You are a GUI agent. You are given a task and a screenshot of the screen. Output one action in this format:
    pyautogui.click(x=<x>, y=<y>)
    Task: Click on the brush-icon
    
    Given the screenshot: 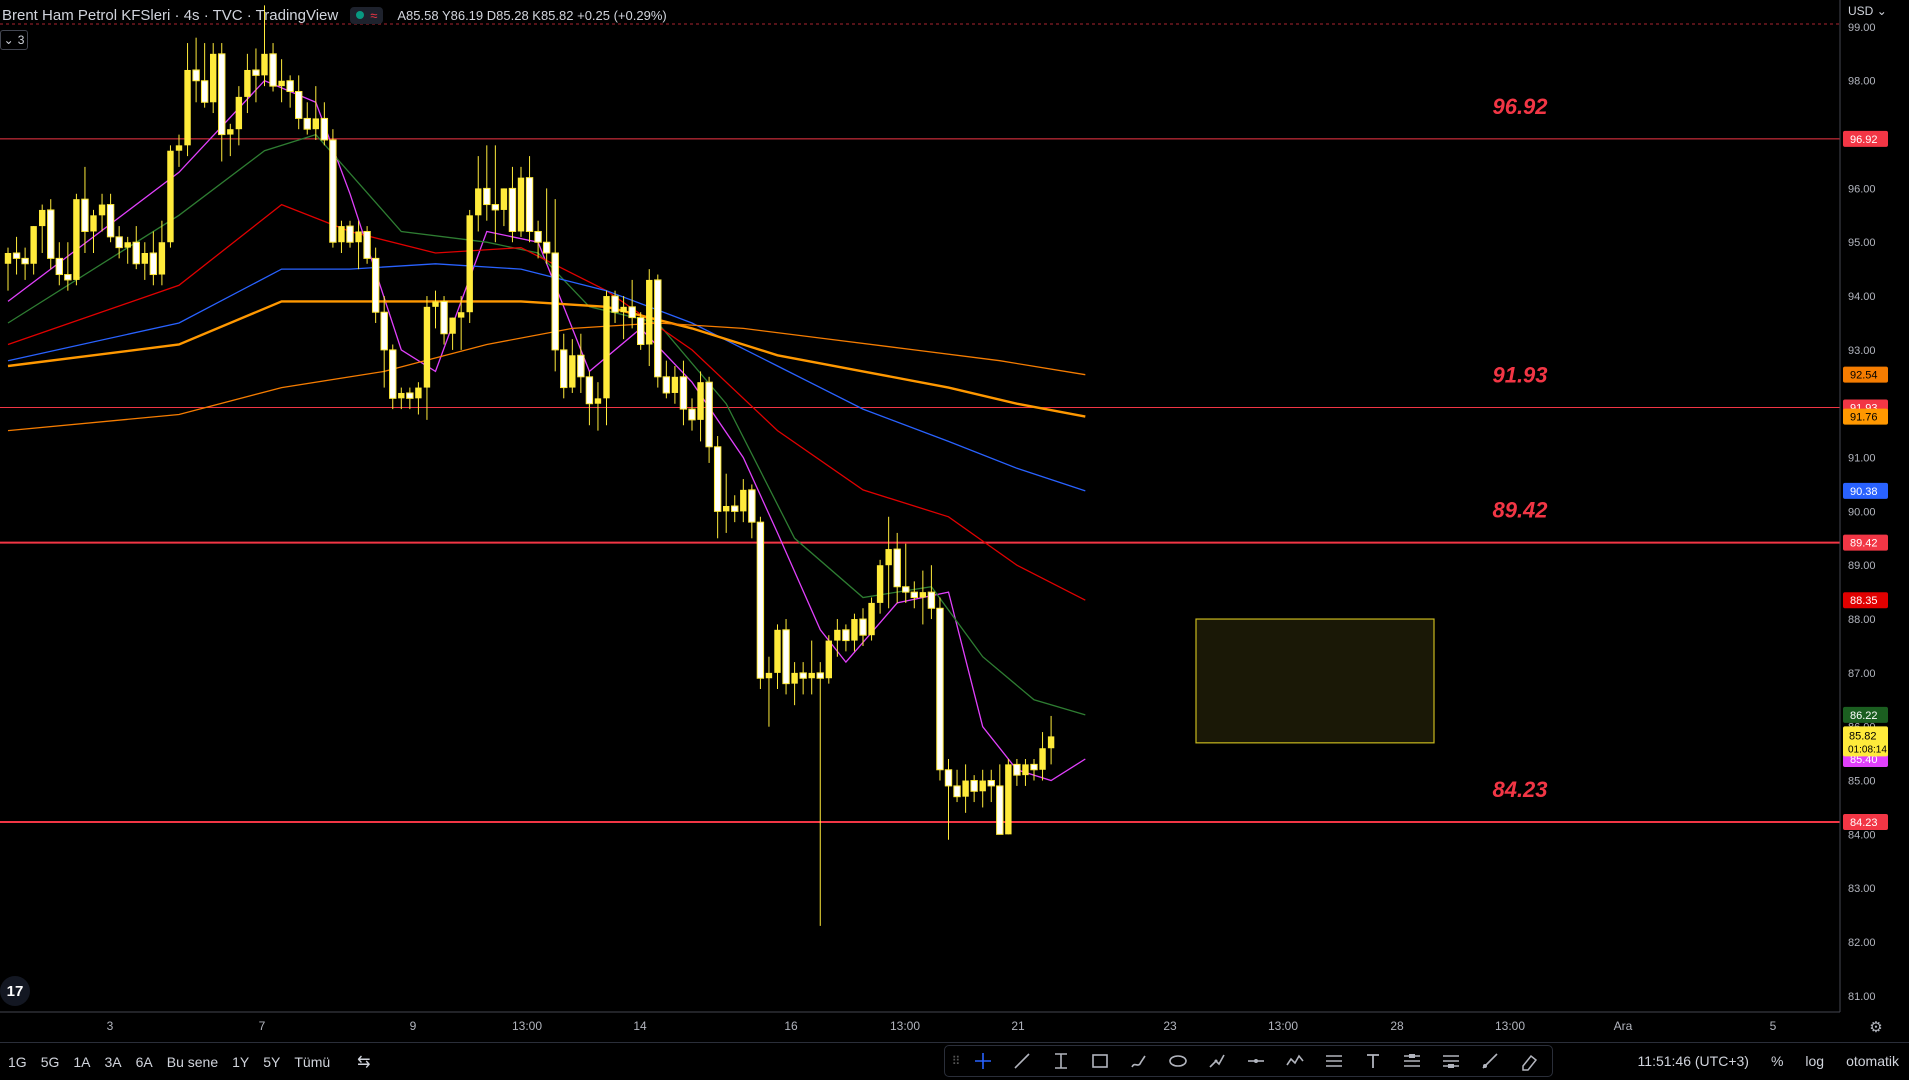 What is the action you would take?
    pyautogui.click(x=1138, y=1061)
    